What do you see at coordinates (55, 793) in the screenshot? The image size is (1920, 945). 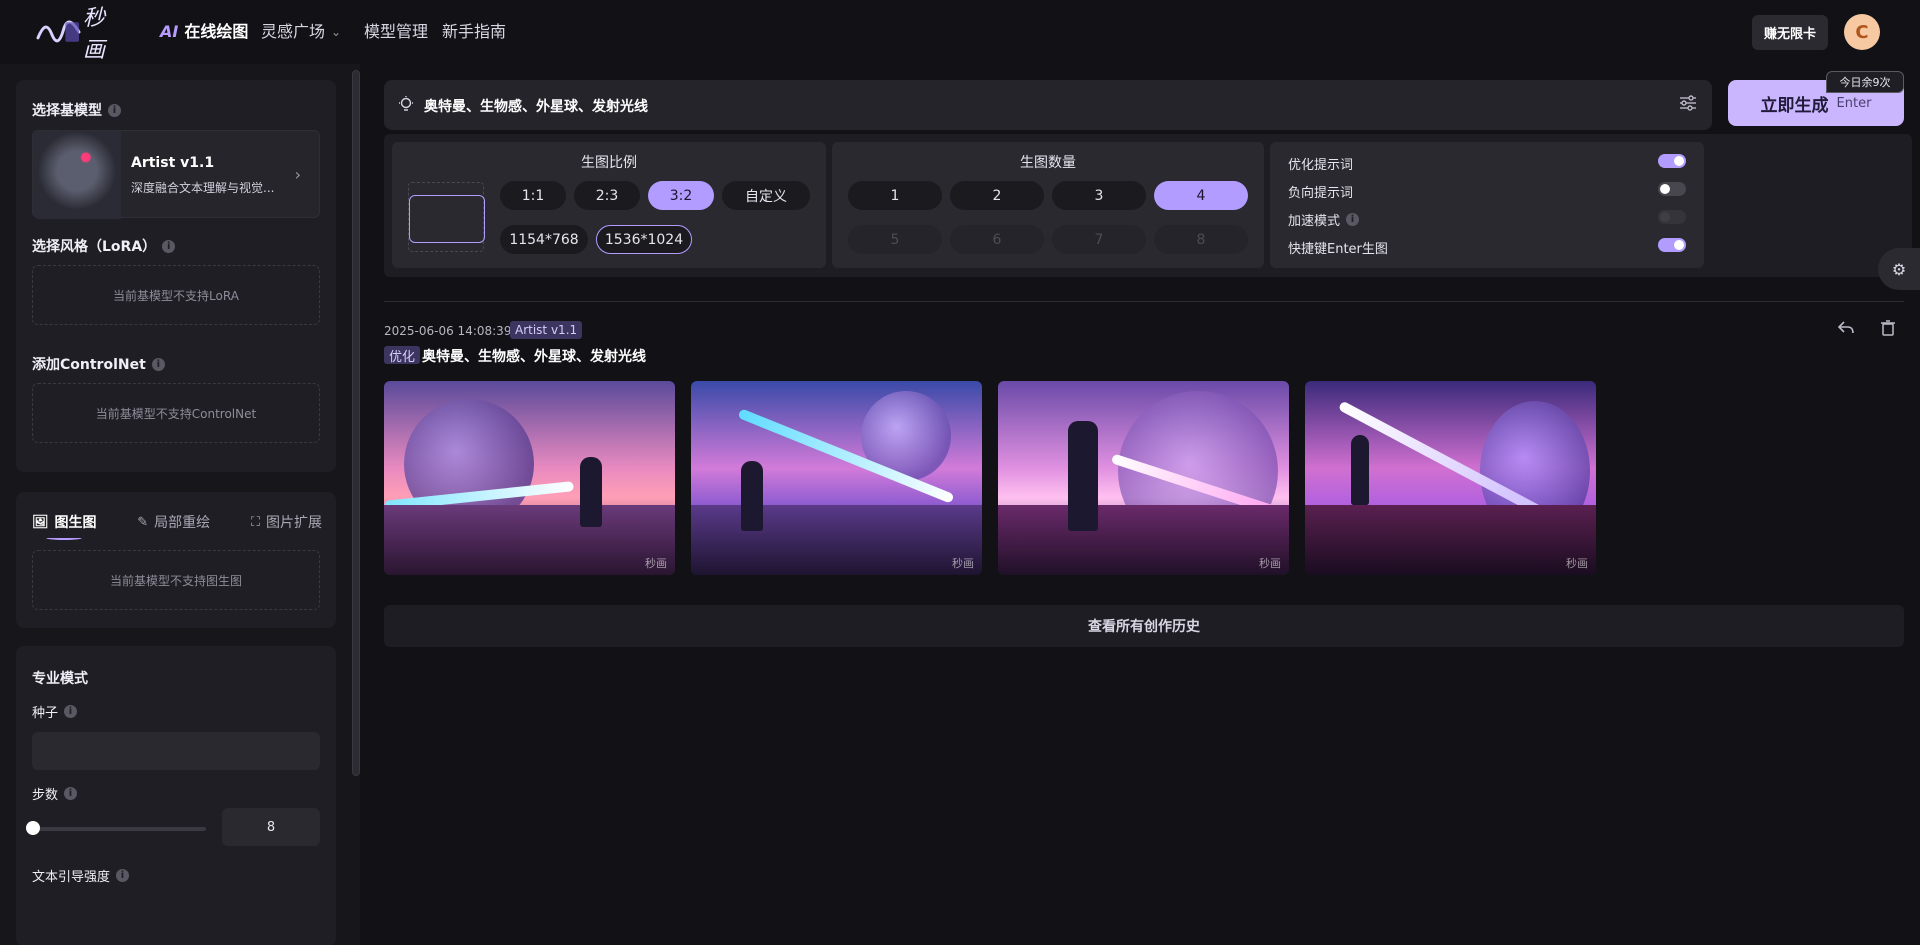 I see `steps-label: 步数 i` at bounding box center [55, 793].